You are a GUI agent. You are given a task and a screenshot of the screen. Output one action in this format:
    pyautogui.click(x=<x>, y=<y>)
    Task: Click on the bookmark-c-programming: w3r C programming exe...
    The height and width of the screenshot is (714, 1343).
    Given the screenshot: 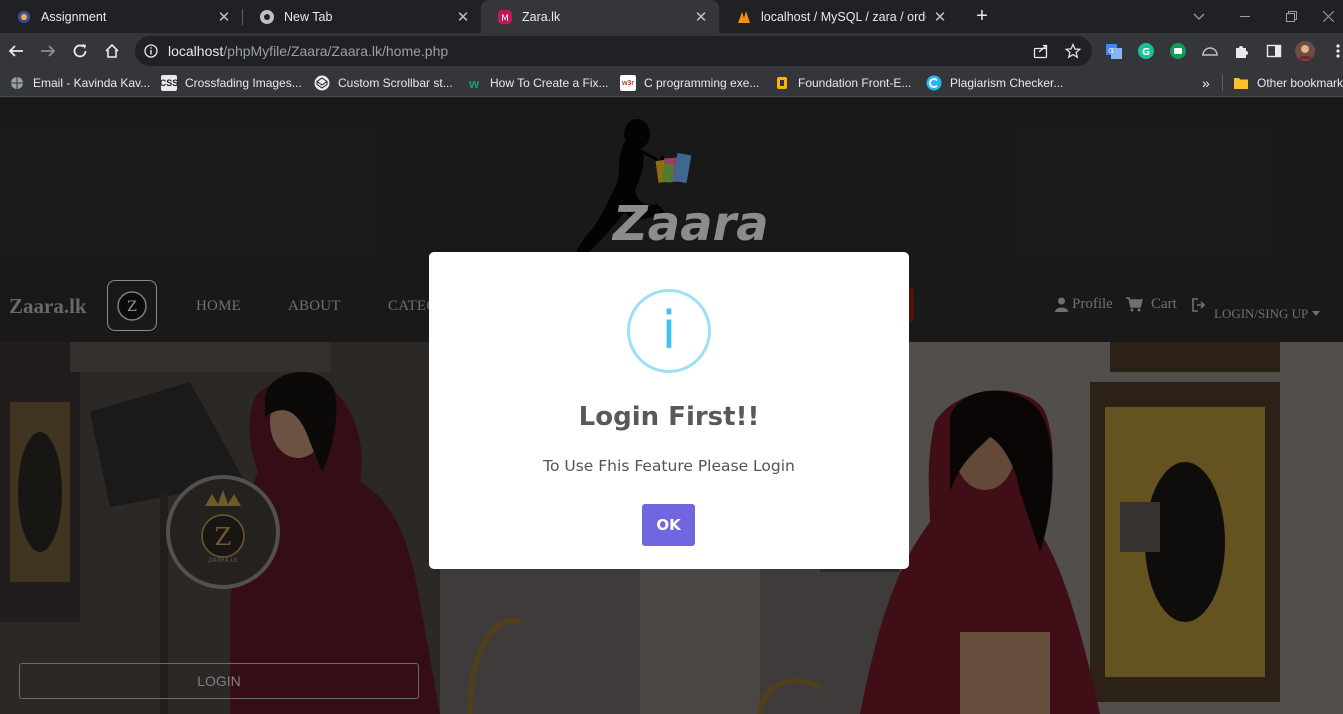 What is the action you would take?
    pyautogui.click(x=689, y=83)
    